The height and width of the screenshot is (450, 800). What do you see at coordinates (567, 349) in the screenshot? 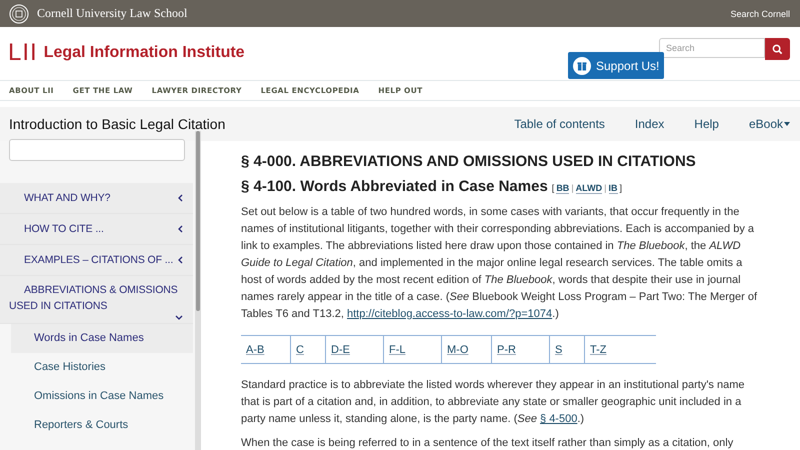
I see `letter-link: S` at bounding box center [567, 349].